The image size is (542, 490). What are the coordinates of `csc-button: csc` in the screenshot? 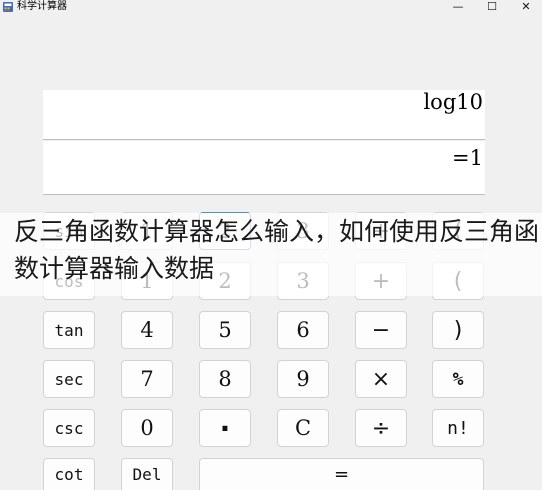 It's located at (69, 428).